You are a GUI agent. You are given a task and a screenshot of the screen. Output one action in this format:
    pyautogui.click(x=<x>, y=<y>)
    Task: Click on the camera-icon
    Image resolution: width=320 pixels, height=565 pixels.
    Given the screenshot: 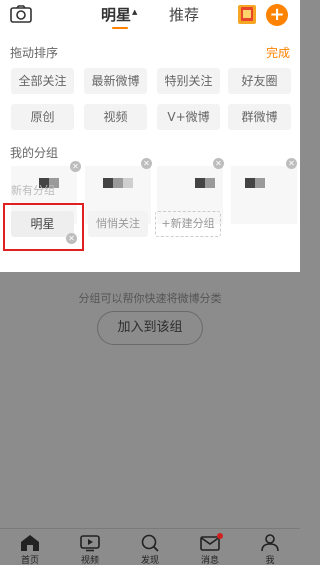 What is the action you would take?
    pyautogui.click(x=21, y=14)
    